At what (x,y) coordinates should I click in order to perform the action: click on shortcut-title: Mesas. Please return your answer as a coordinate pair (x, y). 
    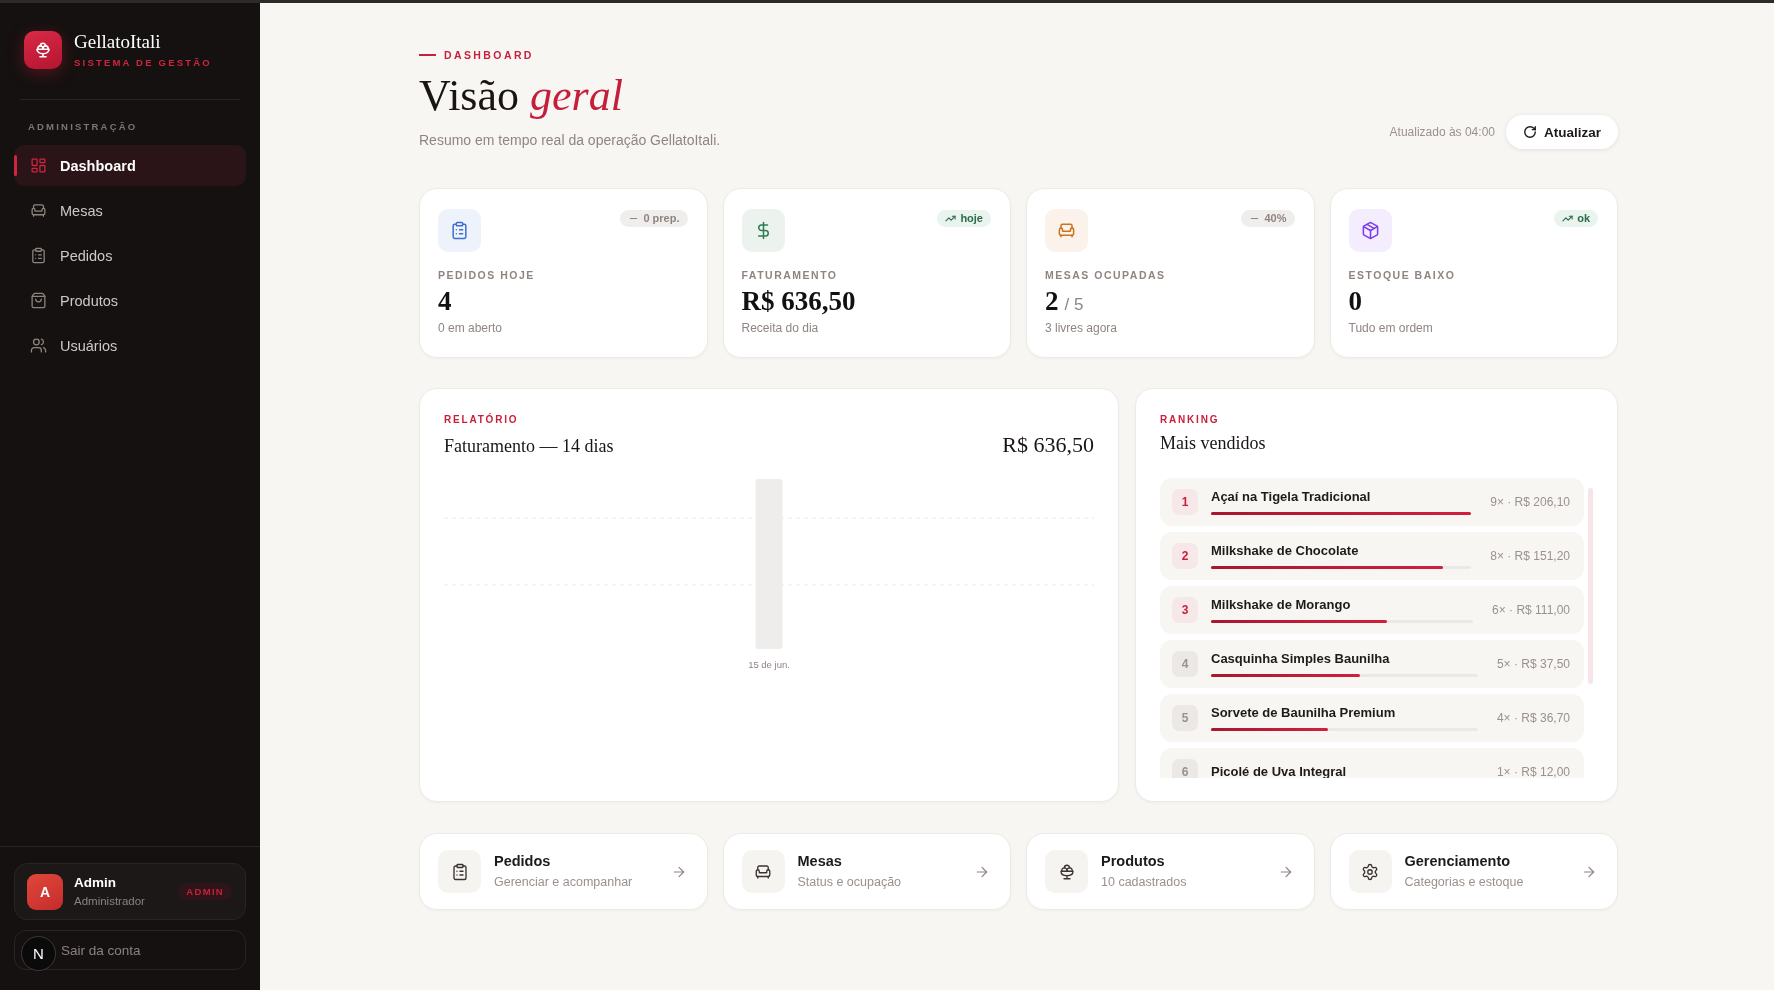
    Looking at the image, I should click on (819, 861).